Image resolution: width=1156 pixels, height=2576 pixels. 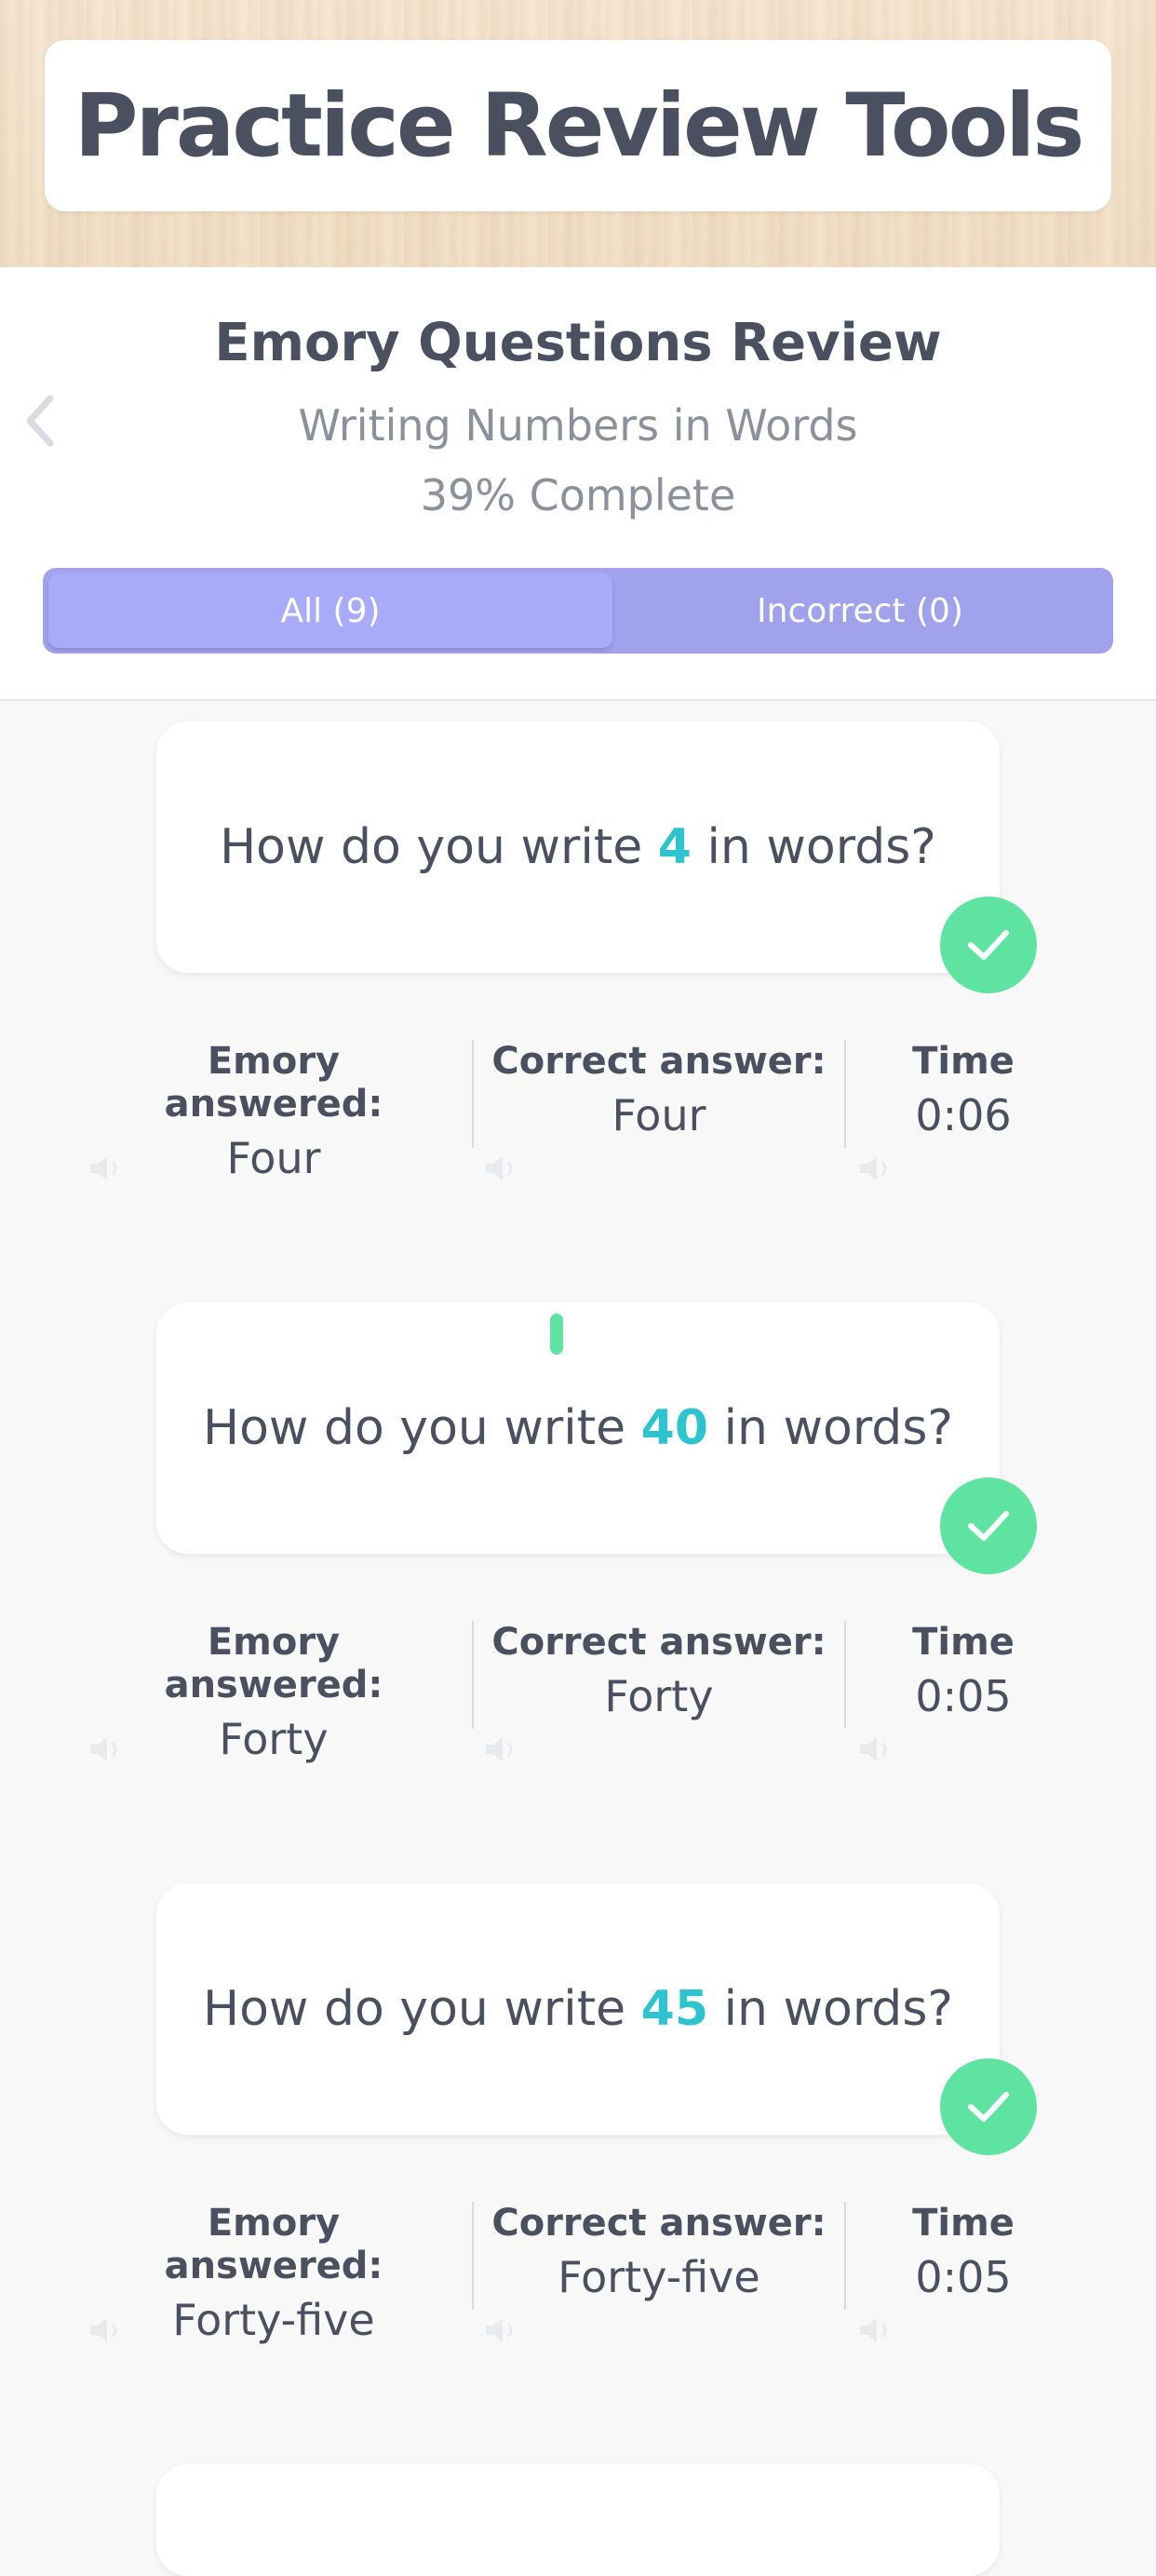 I want to click on question-text: How do you write 45 in words?, so click(x=578, y=2009).